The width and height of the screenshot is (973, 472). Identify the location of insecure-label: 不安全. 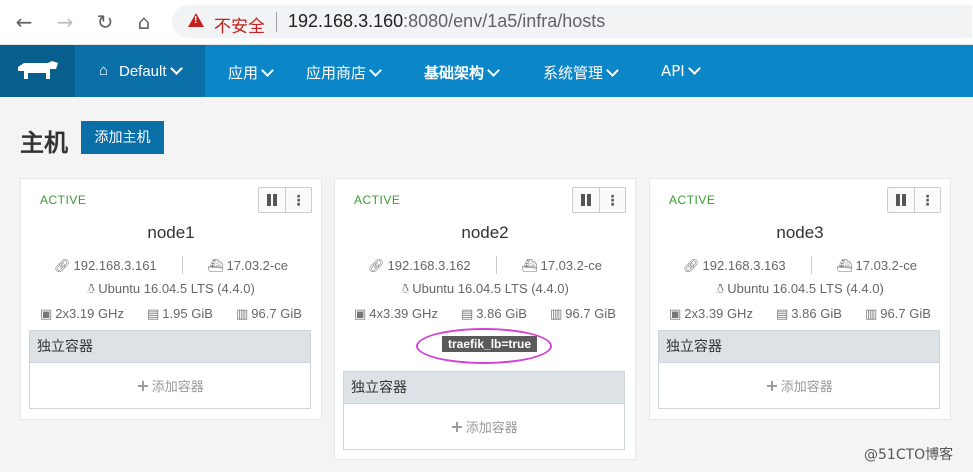
(239, 27).